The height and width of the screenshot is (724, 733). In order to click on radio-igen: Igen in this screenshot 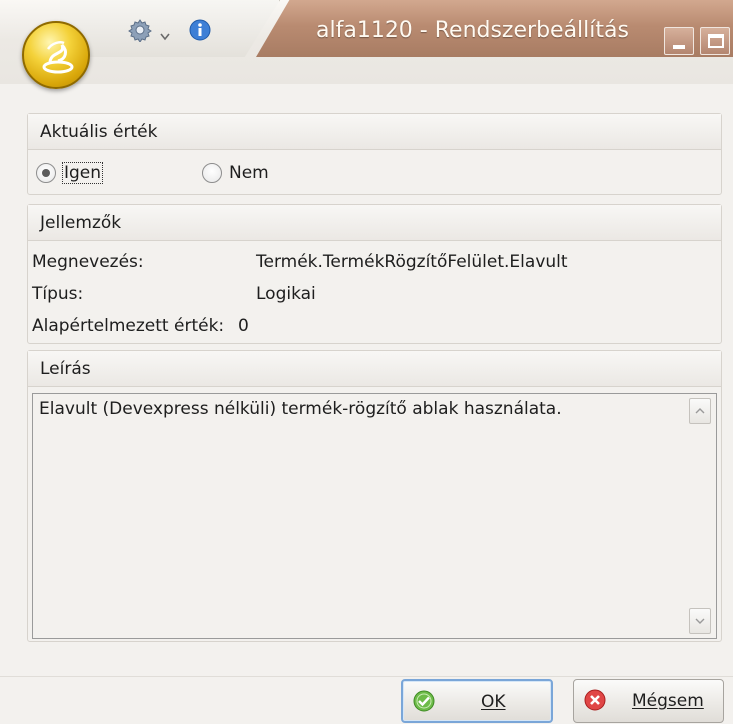, I will do `click(70, 173)`.